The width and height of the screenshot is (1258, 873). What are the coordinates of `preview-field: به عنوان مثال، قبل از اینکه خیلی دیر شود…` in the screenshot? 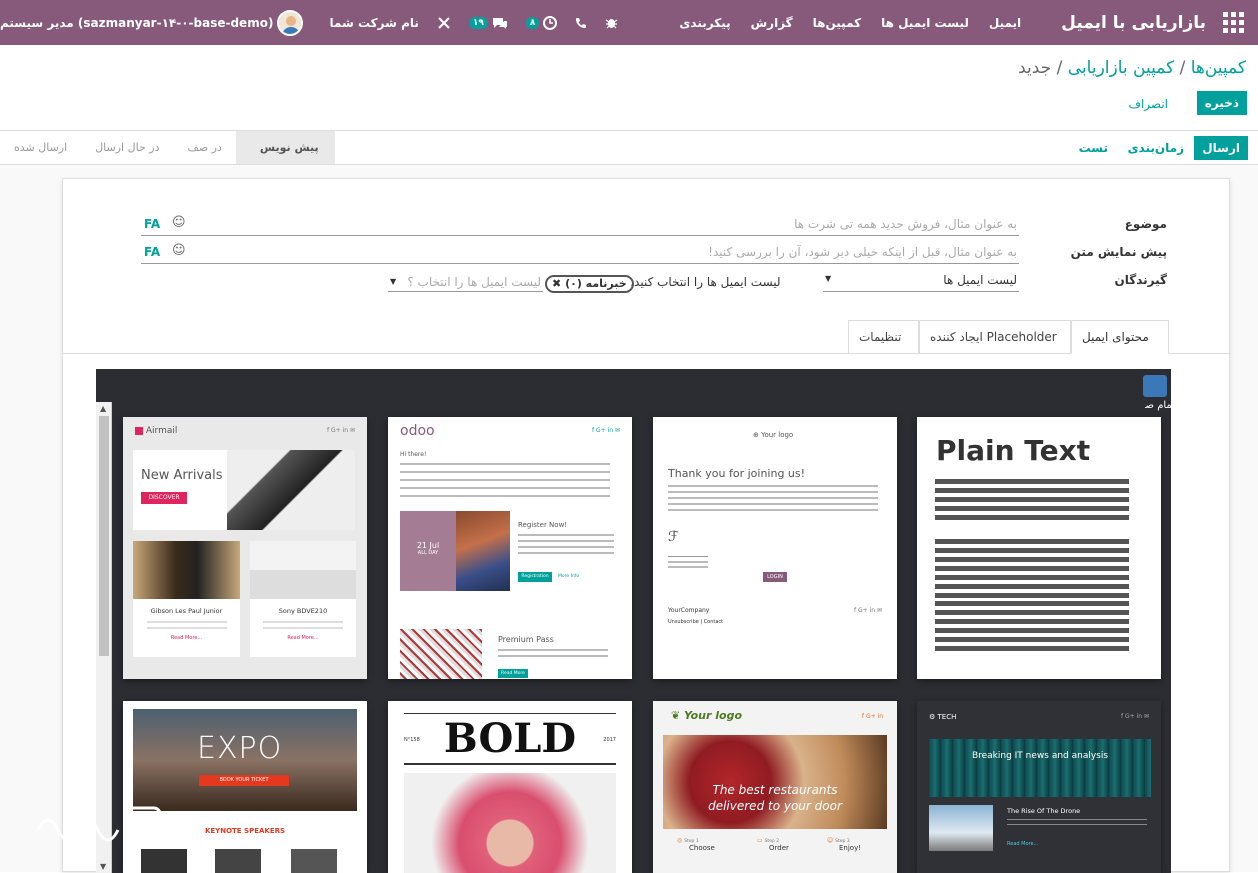 It's located at (580, 253).